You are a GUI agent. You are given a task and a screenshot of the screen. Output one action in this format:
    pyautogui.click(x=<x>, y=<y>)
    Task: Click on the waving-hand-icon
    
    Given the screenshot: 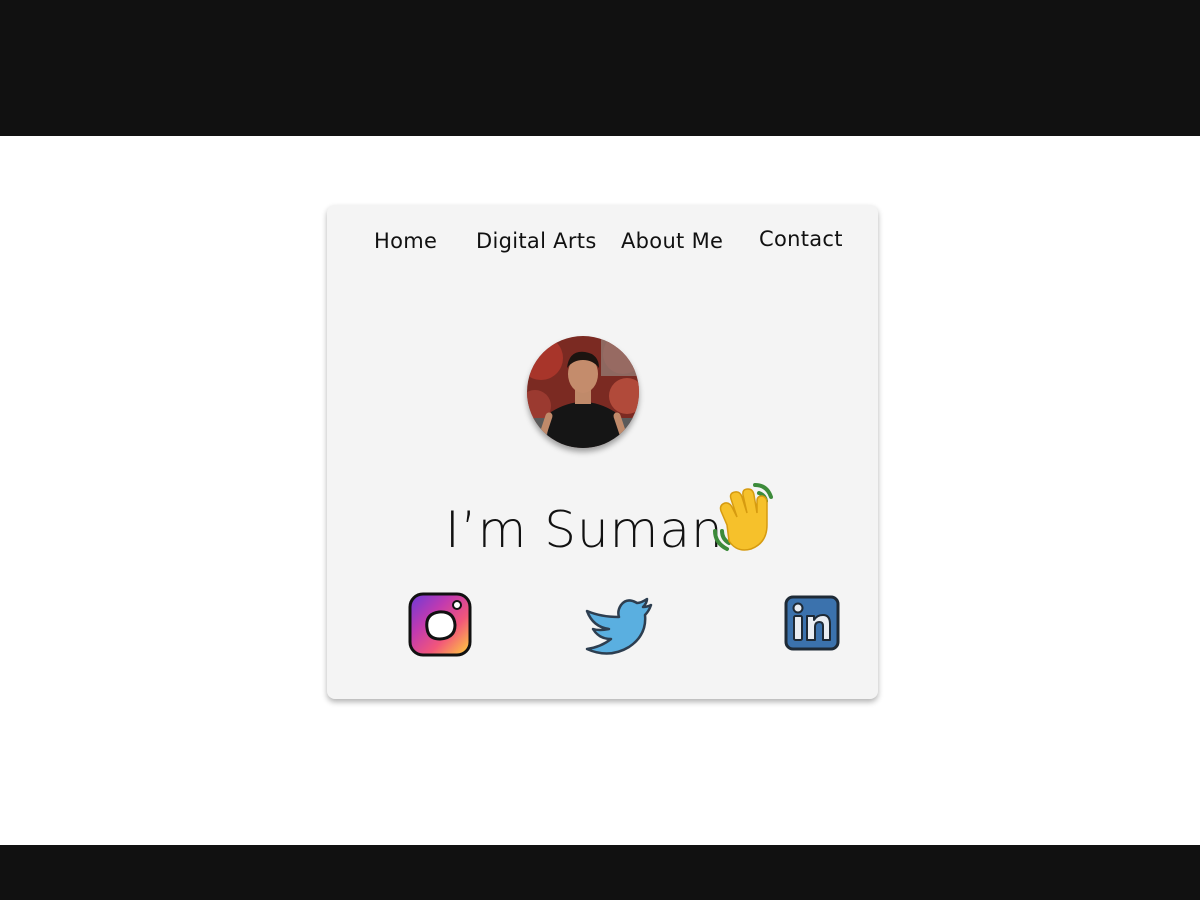 What is the action you would take?
    pyautogui.click(x=743, y=517)
    